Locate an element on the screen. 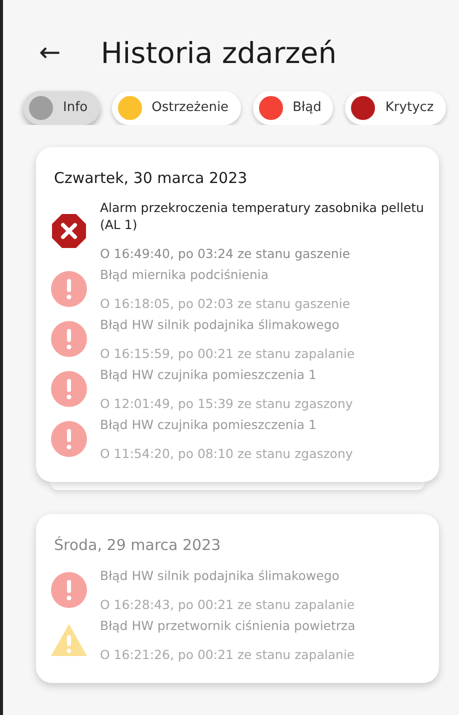 This screenshot has height=715, width=459. event-time: O 11:54:20, po 08:10 ze stanu zgaszony is located at coordinates (226, 453).